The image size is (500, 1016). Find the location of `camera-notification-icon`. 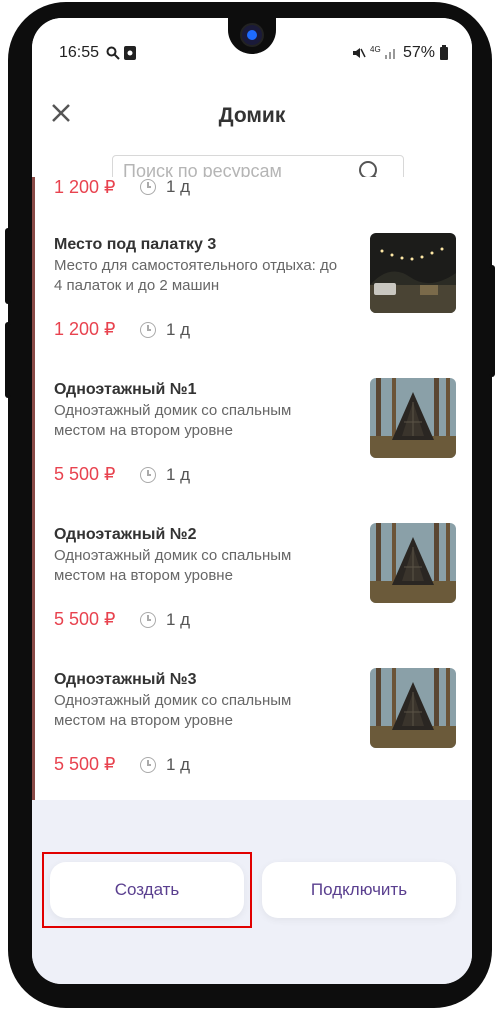

camera-notification-icon is located at coordinates (130, 53).